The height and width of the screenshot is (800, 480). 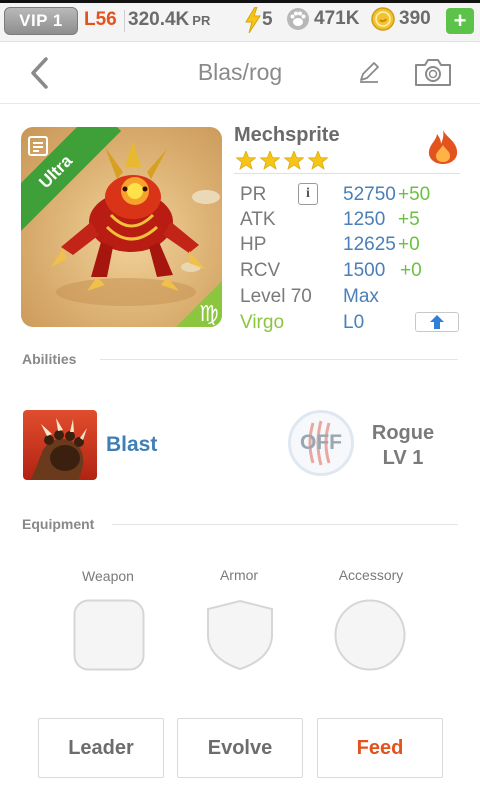 I want to click on stat-value: 12625, so click(x=369, y=244).